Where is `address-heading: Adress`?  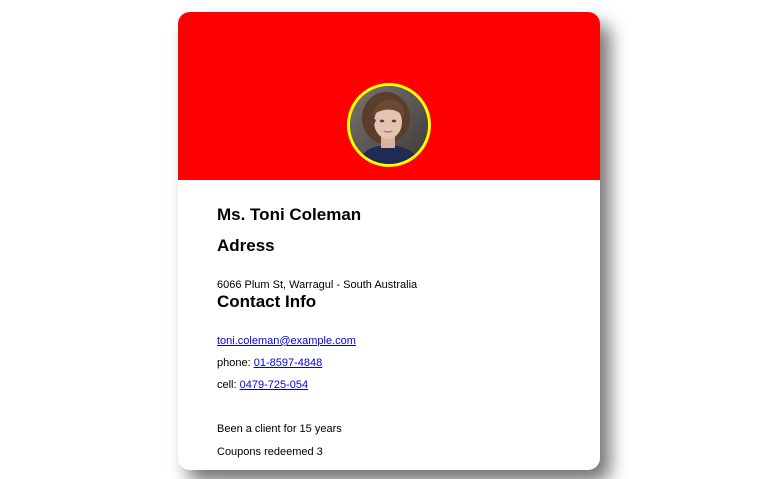 address-heading: Adress is located at coordinates (246, 245).